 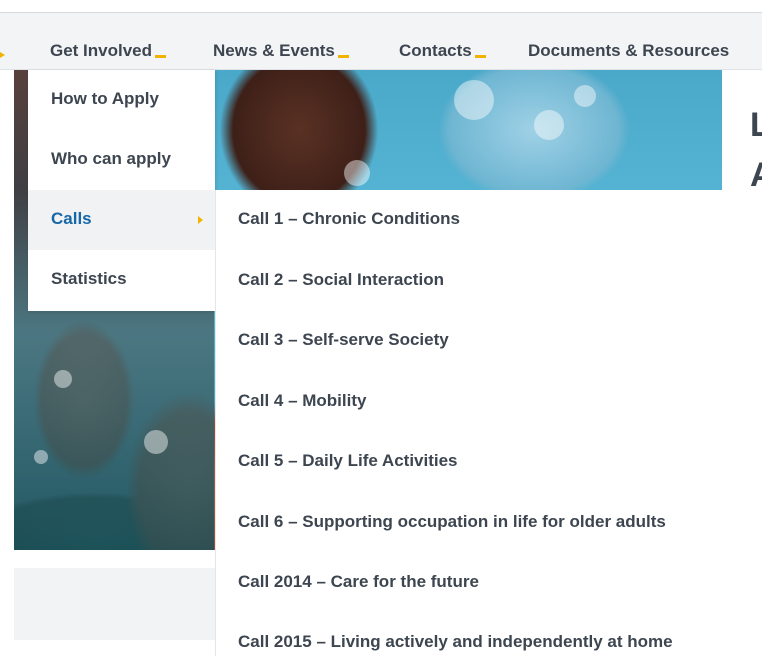 I want to click on submenu-item-call-5: Call 5 – Daily Life Activities, so click(x=348, y=461).